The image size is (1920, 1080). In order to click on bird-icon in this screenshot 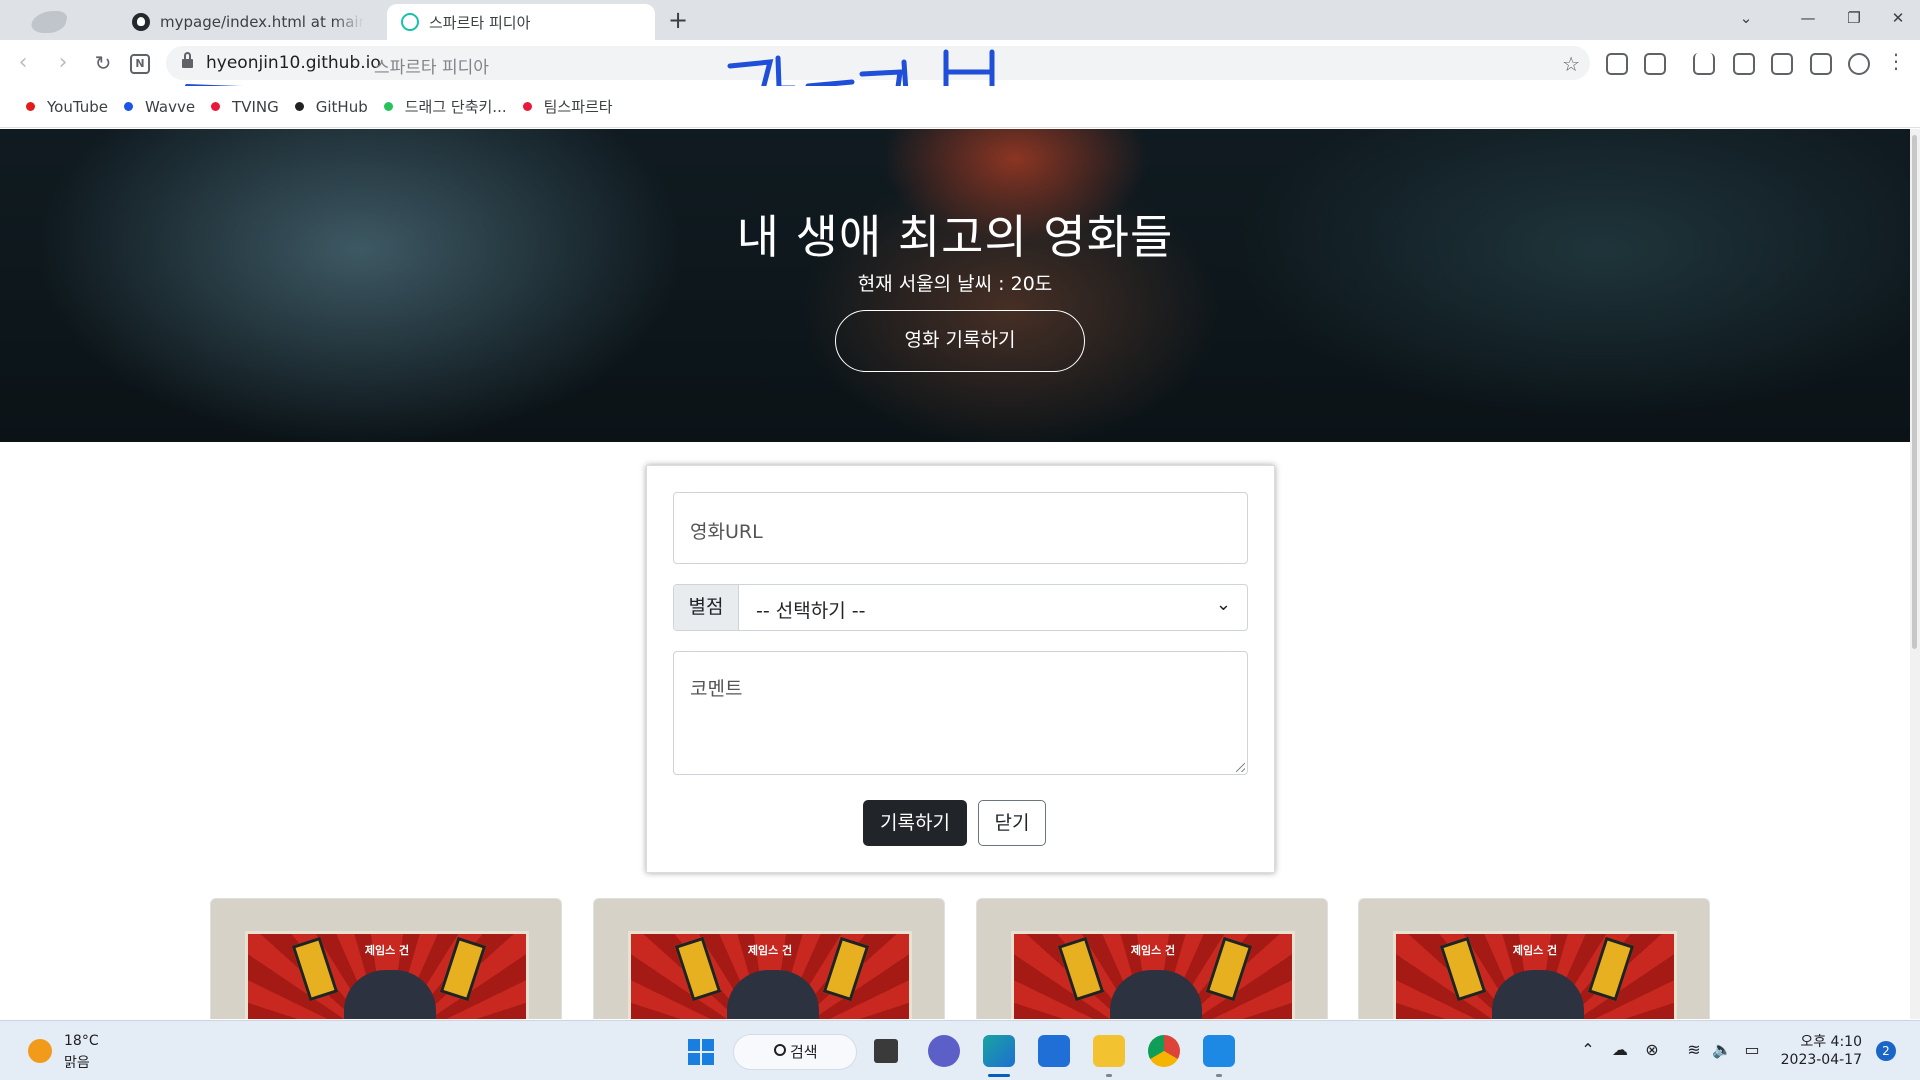, I will do `click(49, 22)`.